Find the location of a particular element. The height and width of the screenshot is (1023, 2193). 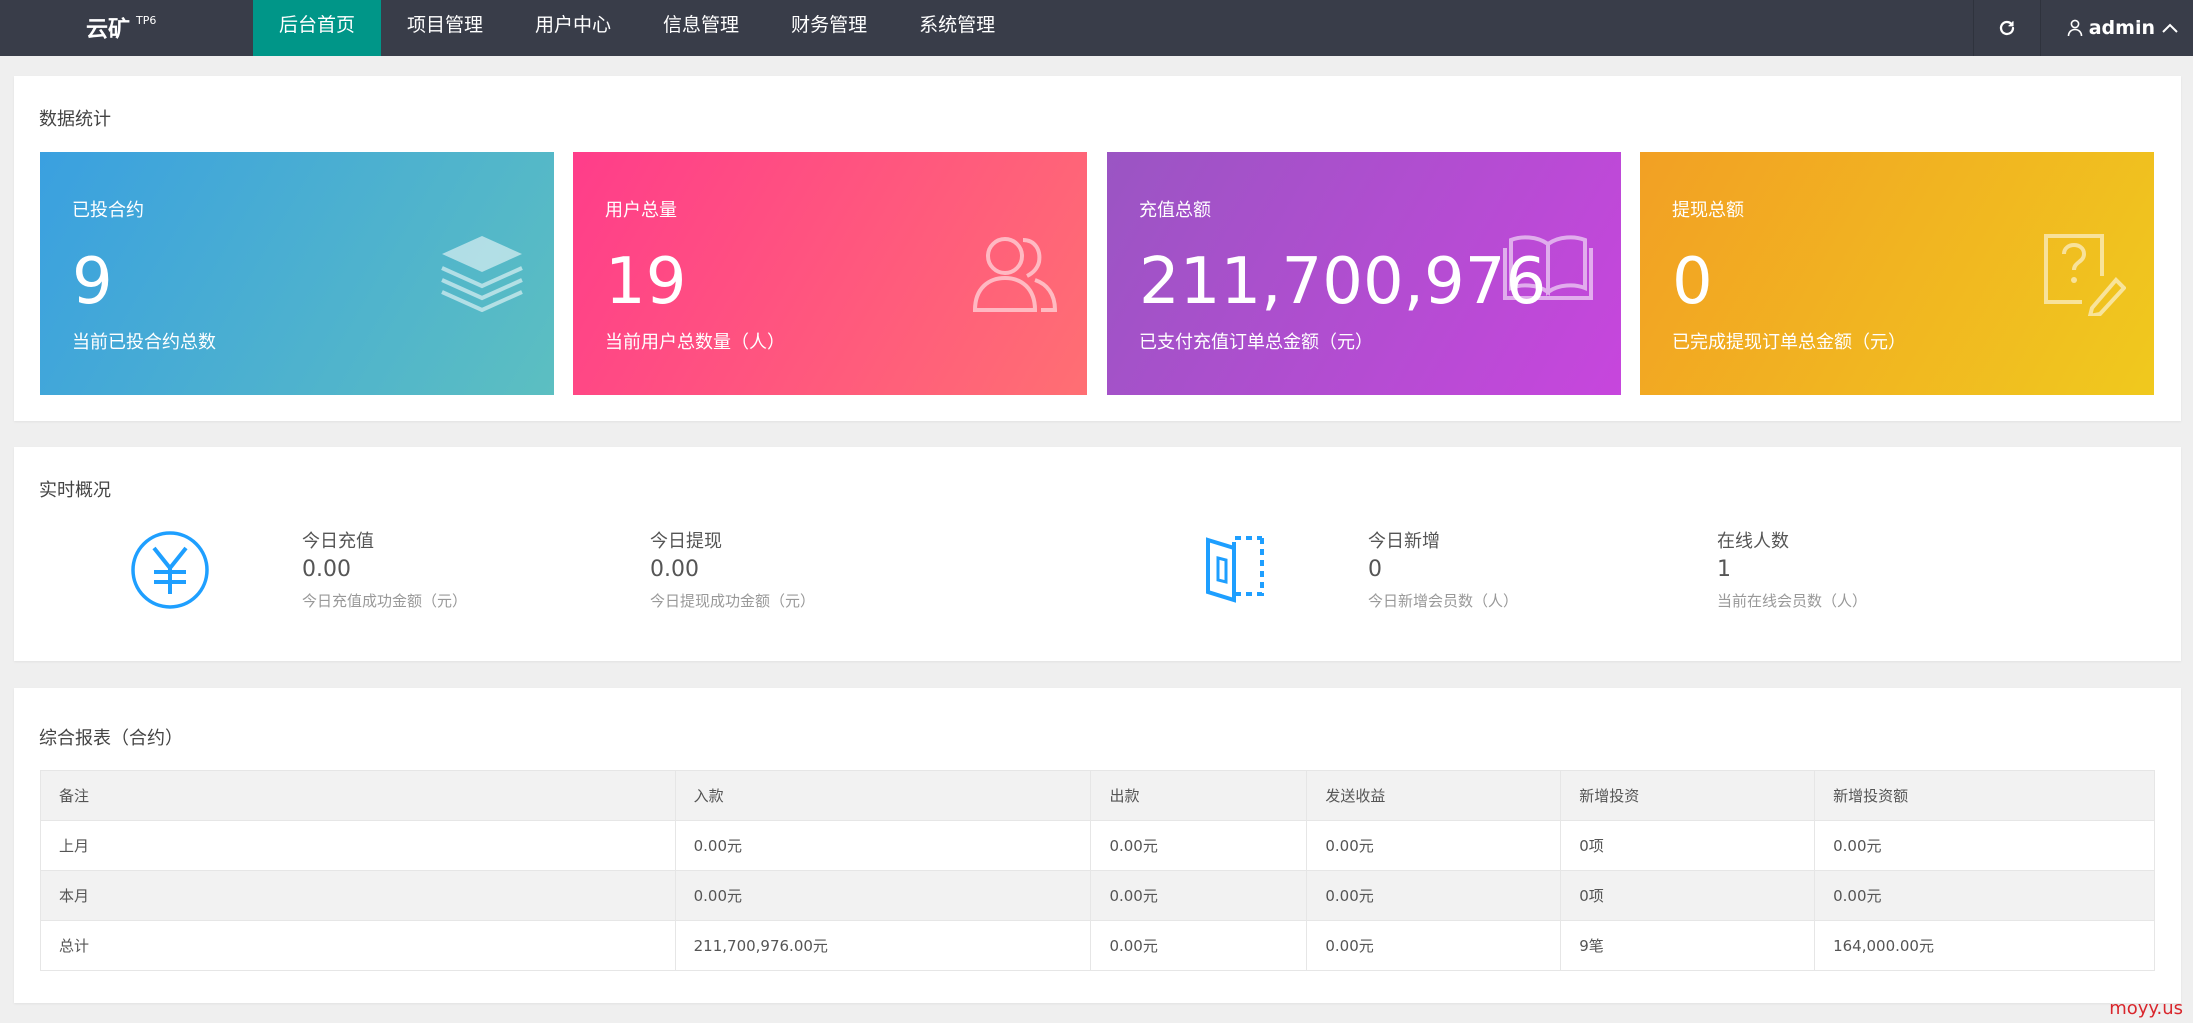

book-icon is located at coordinates (1548, 267).